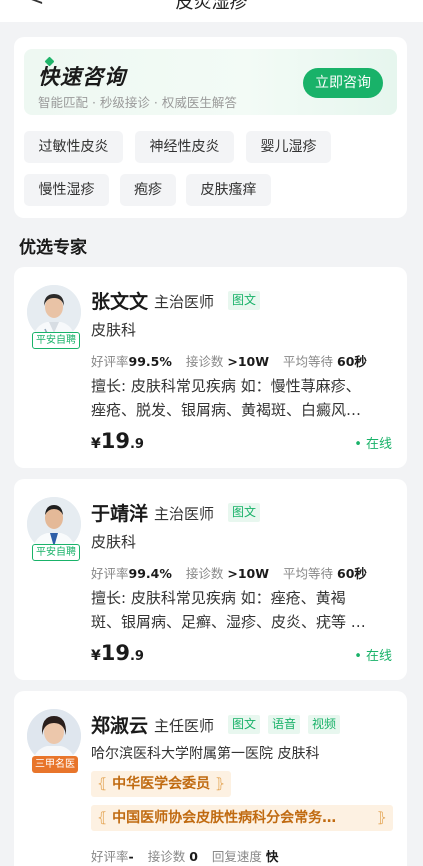  I want to click on consult-now-button: 立即咨询, so click(343, 83).